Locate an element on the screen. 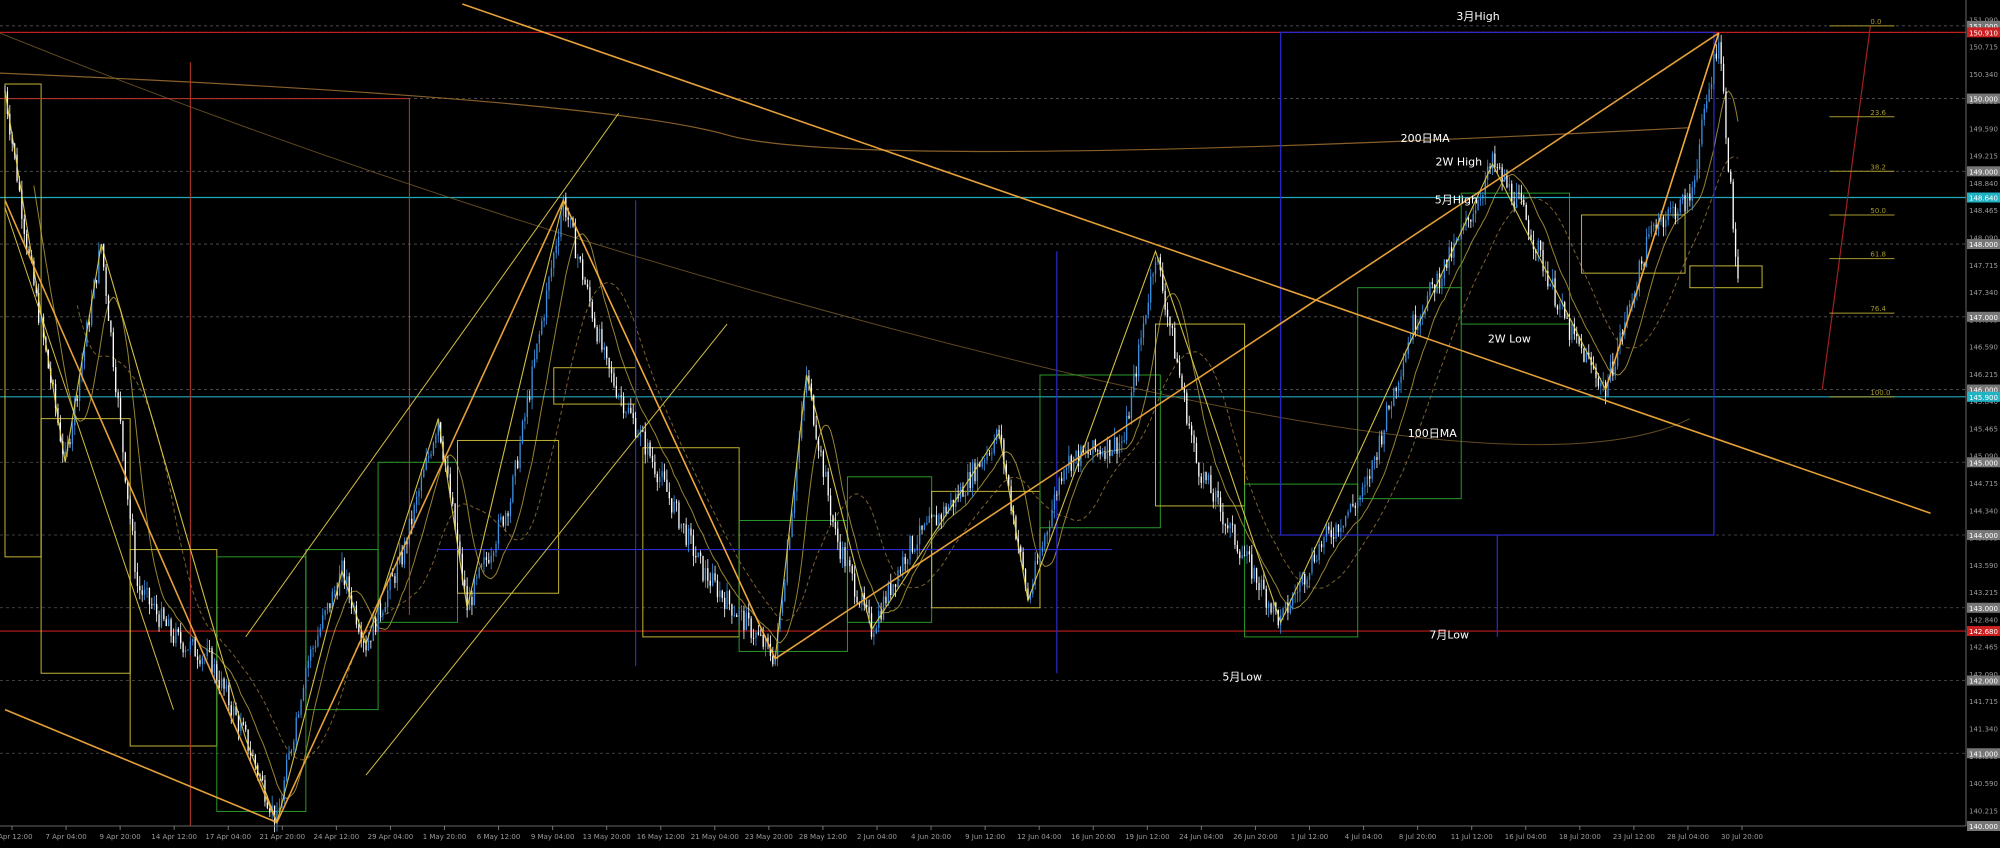 The height and width of the screenshot is (848, 2000). x-tick-label: 12 Jun 04:00 is located at coordinates (1039, 837).